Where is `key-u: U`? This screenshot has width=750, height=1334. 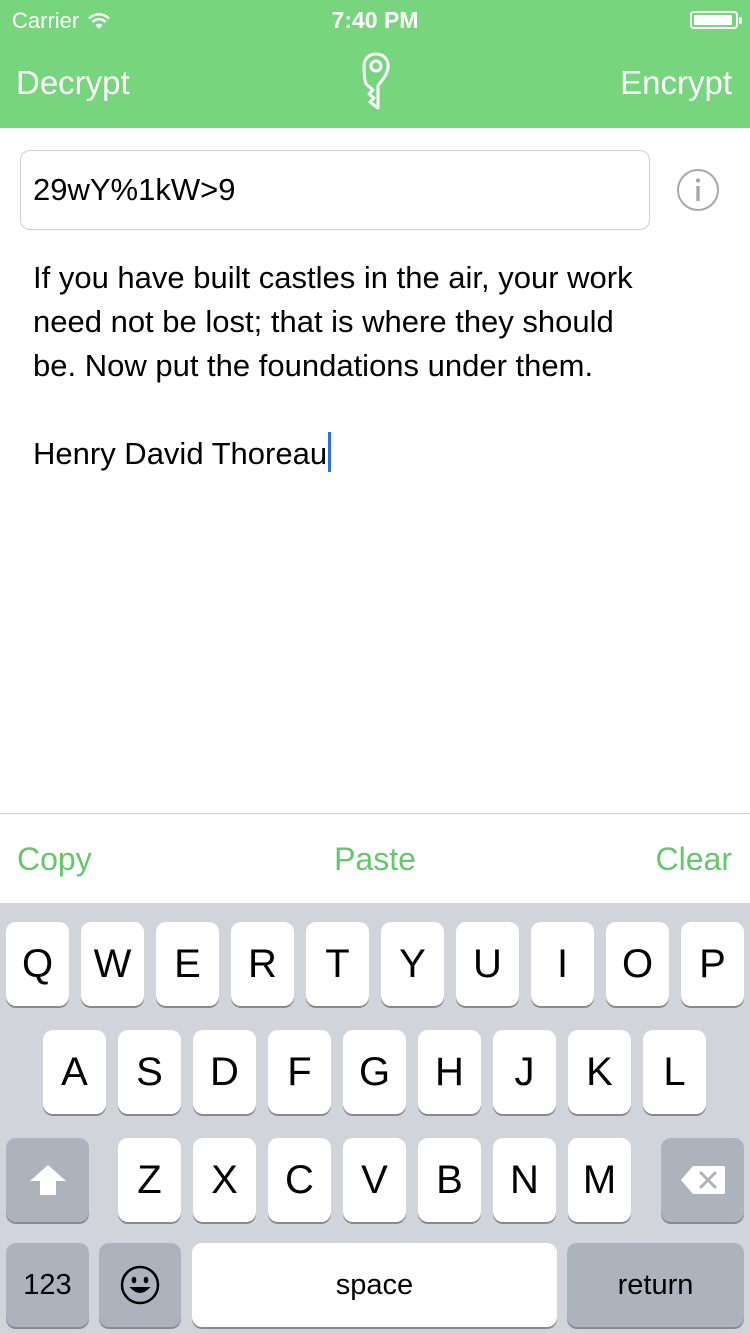
key-u: U is located at coordinates (487, 964).